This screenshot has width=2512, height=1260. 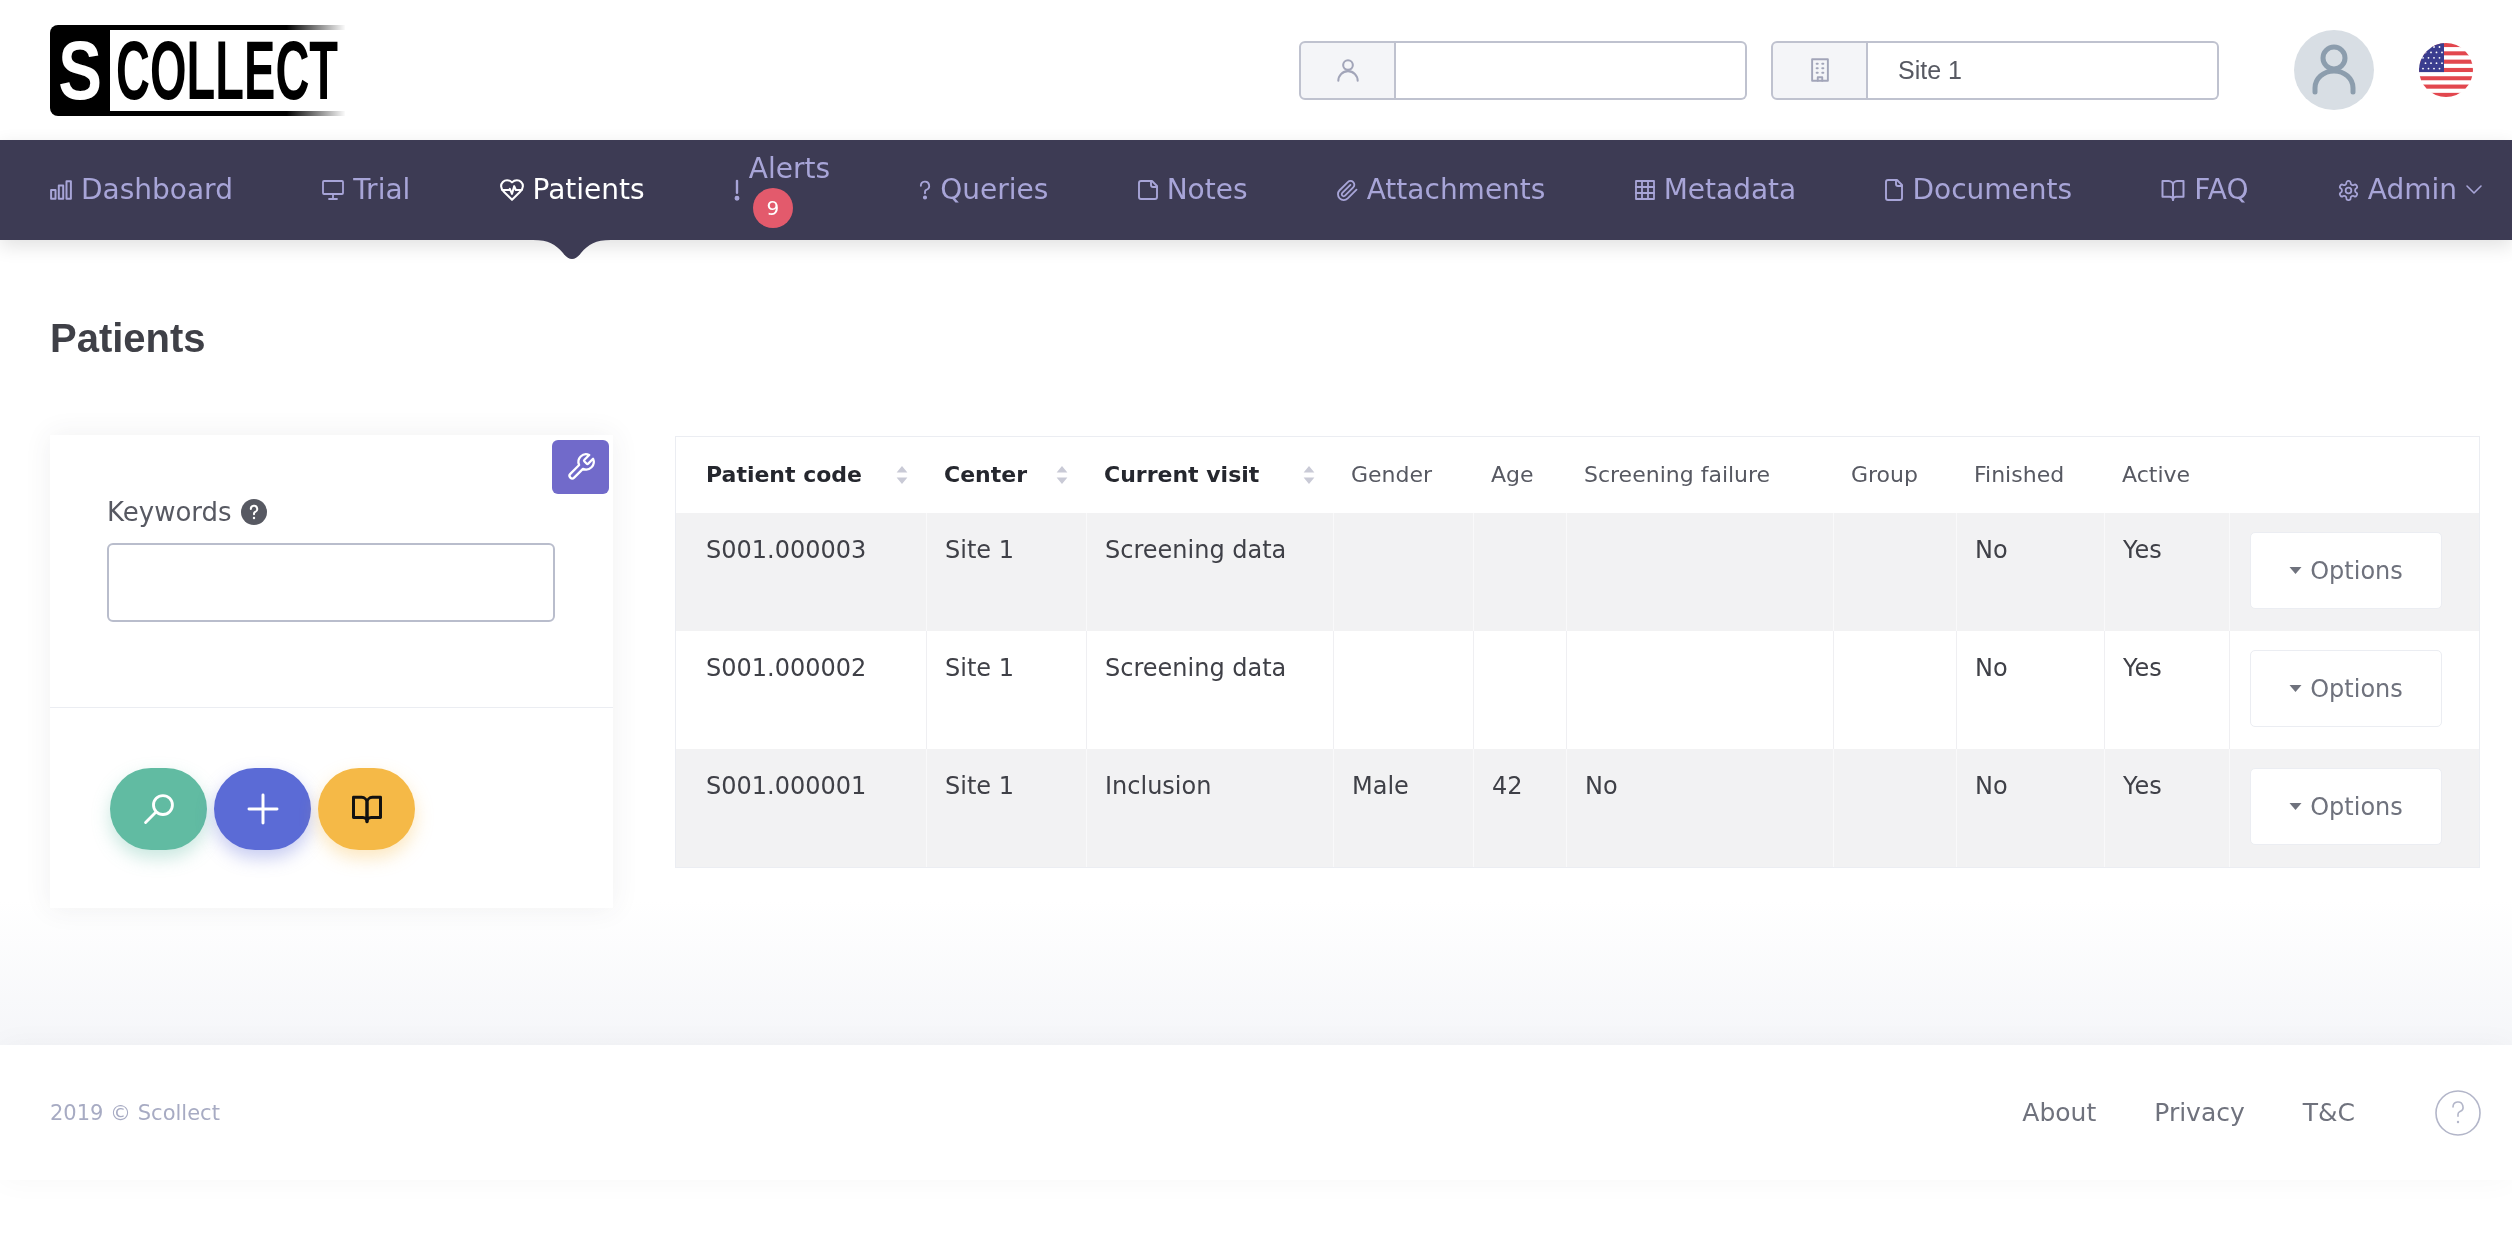 I want to click on note-icon, so click(x=1147, y=190).